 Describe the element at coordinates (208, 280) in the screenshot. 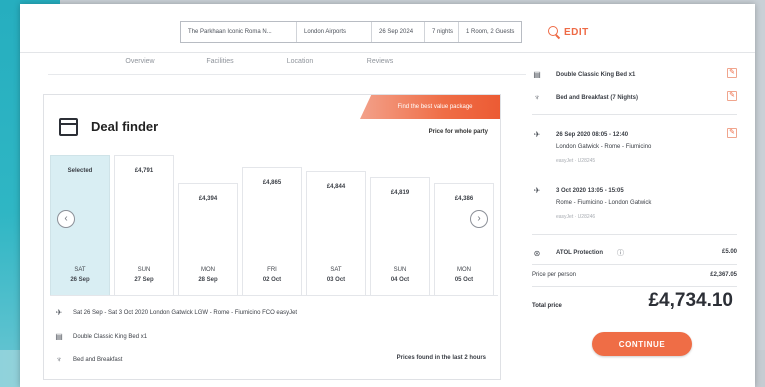

I see `day-date: 28 Sep` at that location.